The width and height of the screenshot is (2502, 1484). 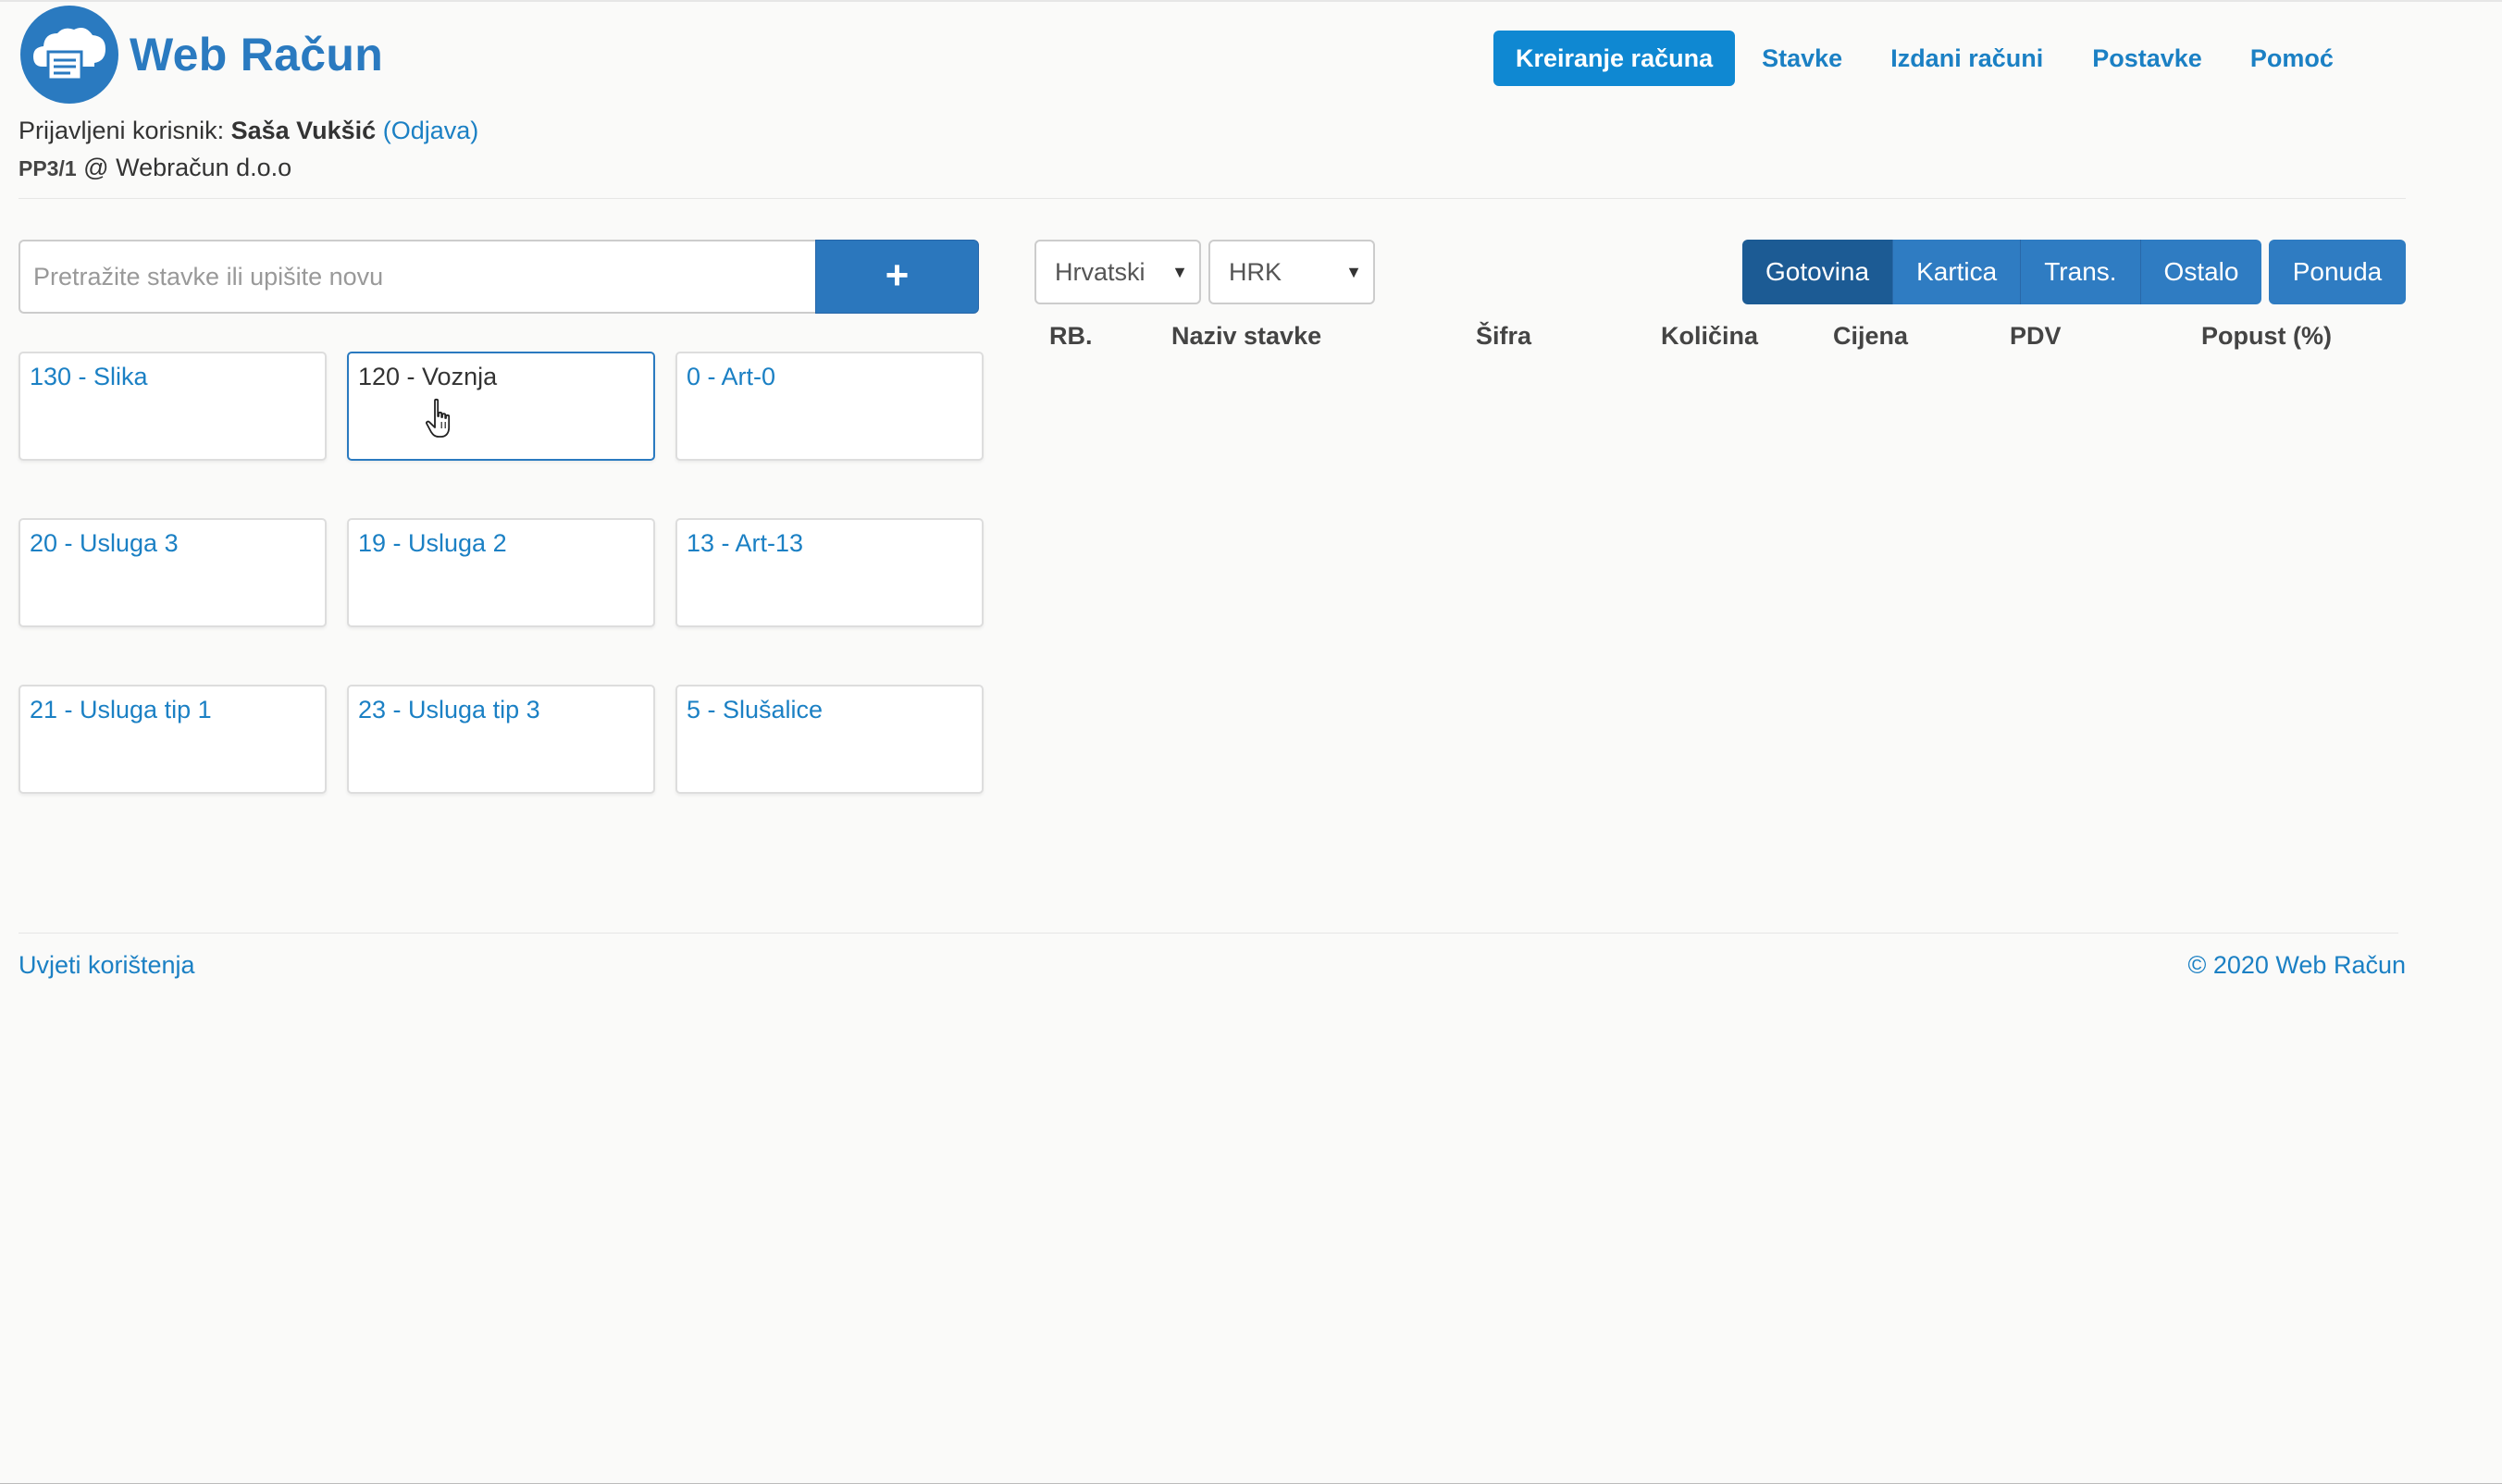 What do you see at coordinates (256, 54) in the screenshot?
I see `app-title: Web Račun` at bounding box center [256, 54].